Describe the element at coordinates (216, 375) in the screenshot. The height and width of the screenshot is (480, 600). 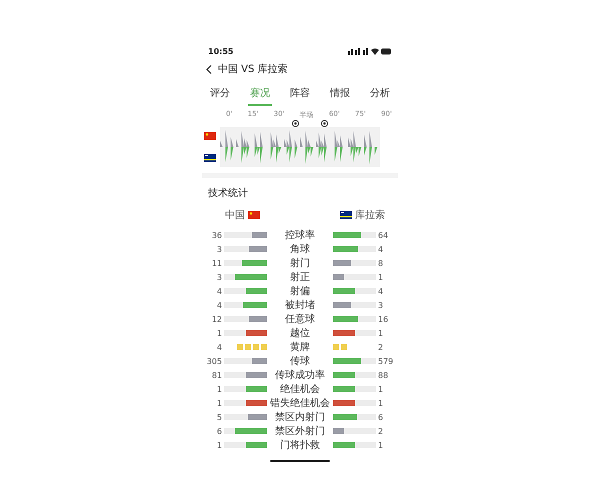
I see `stat-value: 81` at that location.